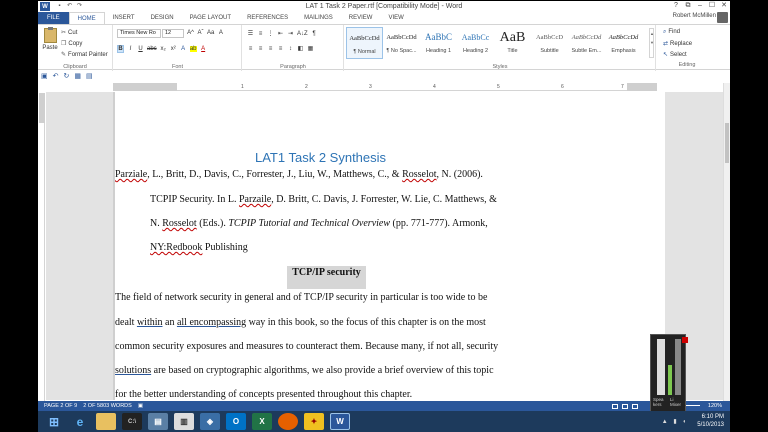 Image resolution: width=768 pixels, height=432 pixels. Describe the element at coordinates (280, 49) in the screenshot. I see `justify-icon: ≡` at that location.